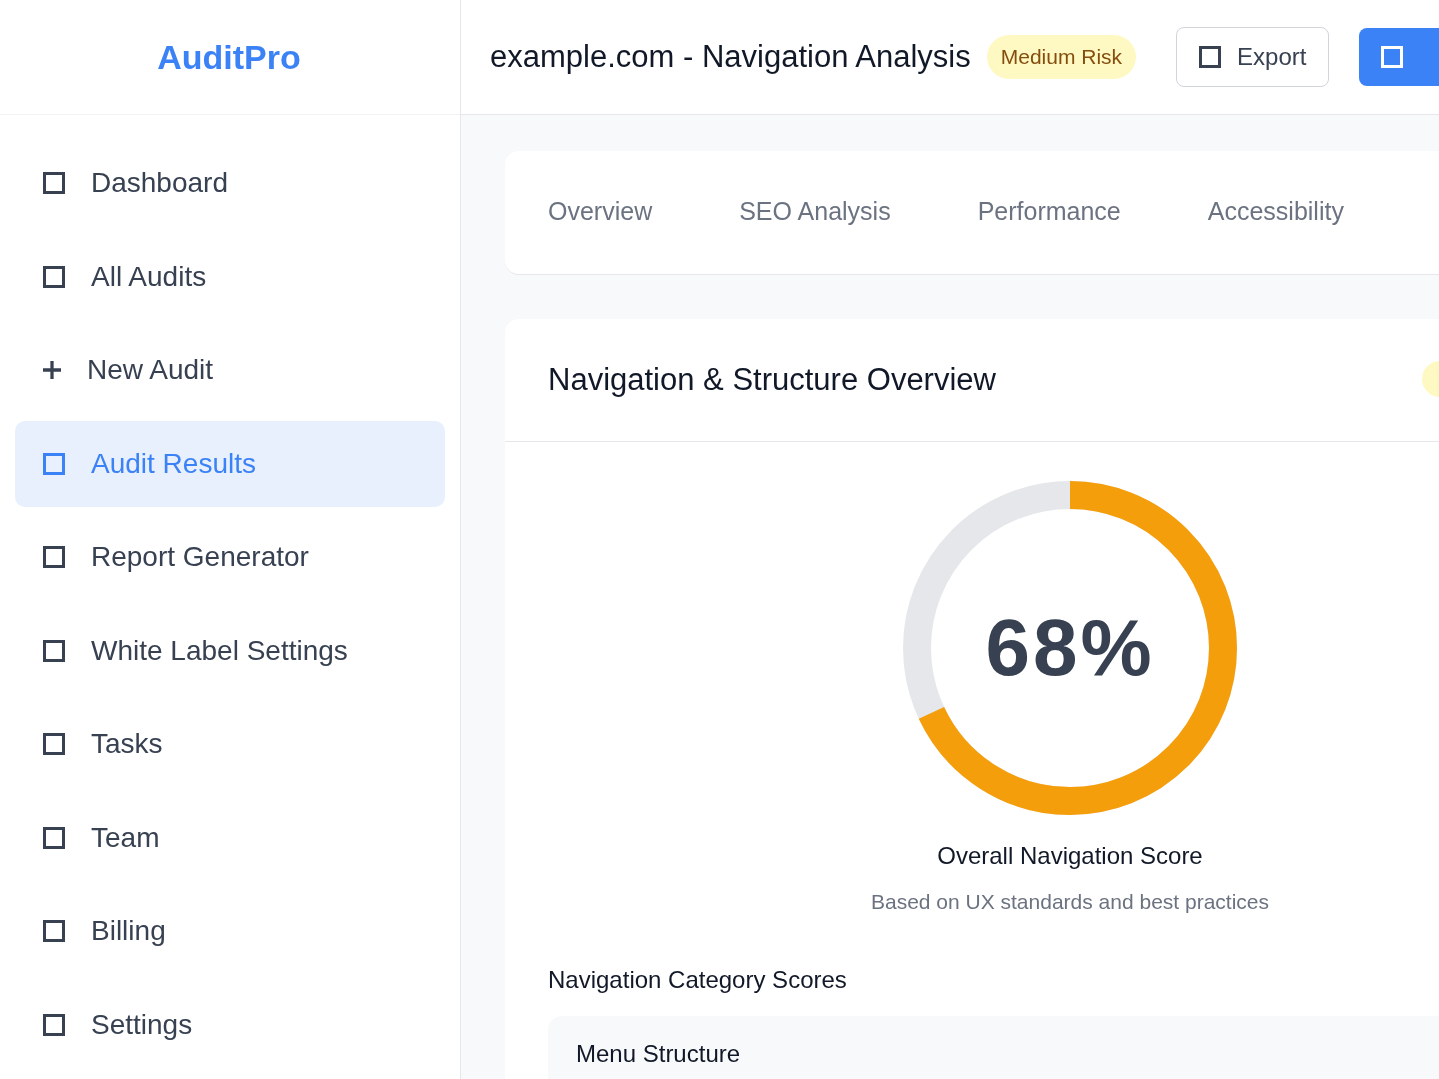 The height and width of the screenshot is (1079, 1439). I want to click on score-label: Overall Navigation Score, so click(1070, 856).